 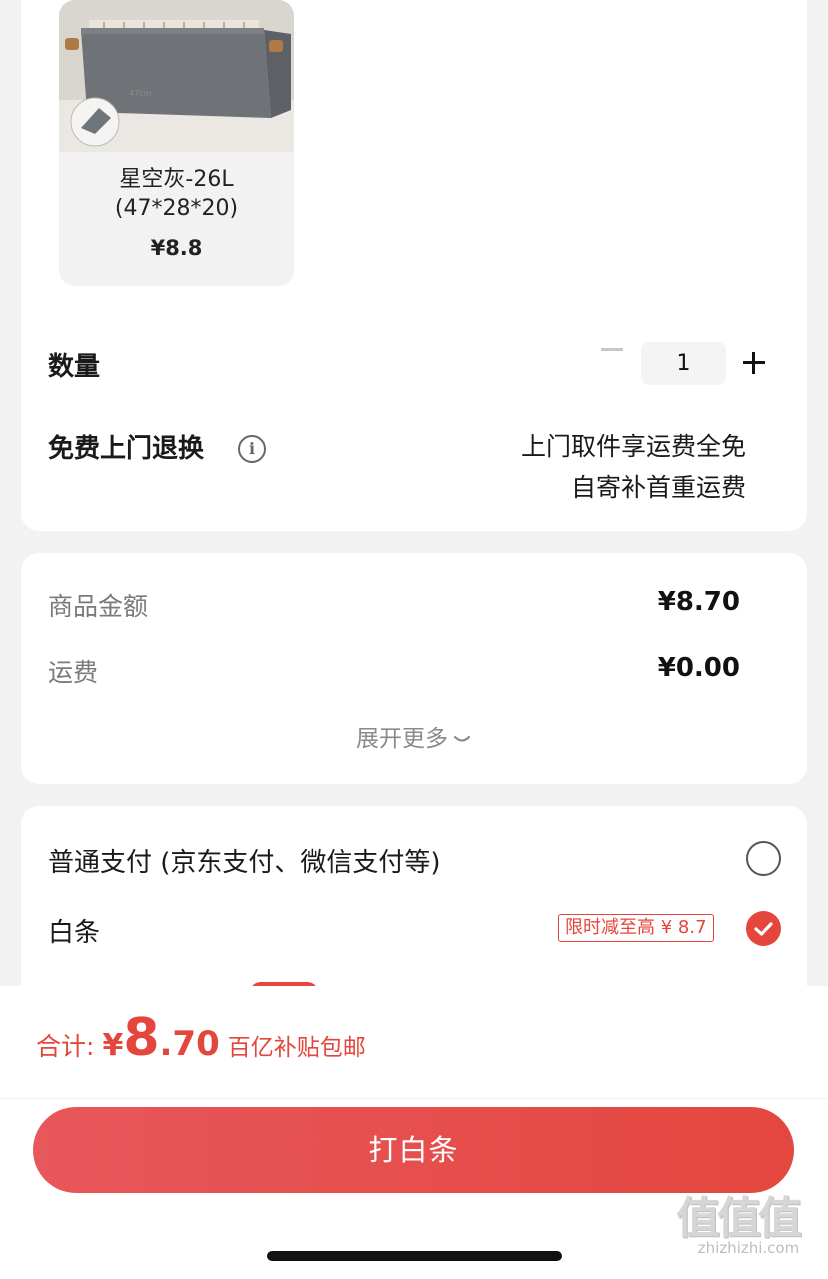 What do you see at coordinates (296, 1048) in the screenshot?
I see `subsidy-note: 百亿补贴包邮` at bounding box center [296, 1048].